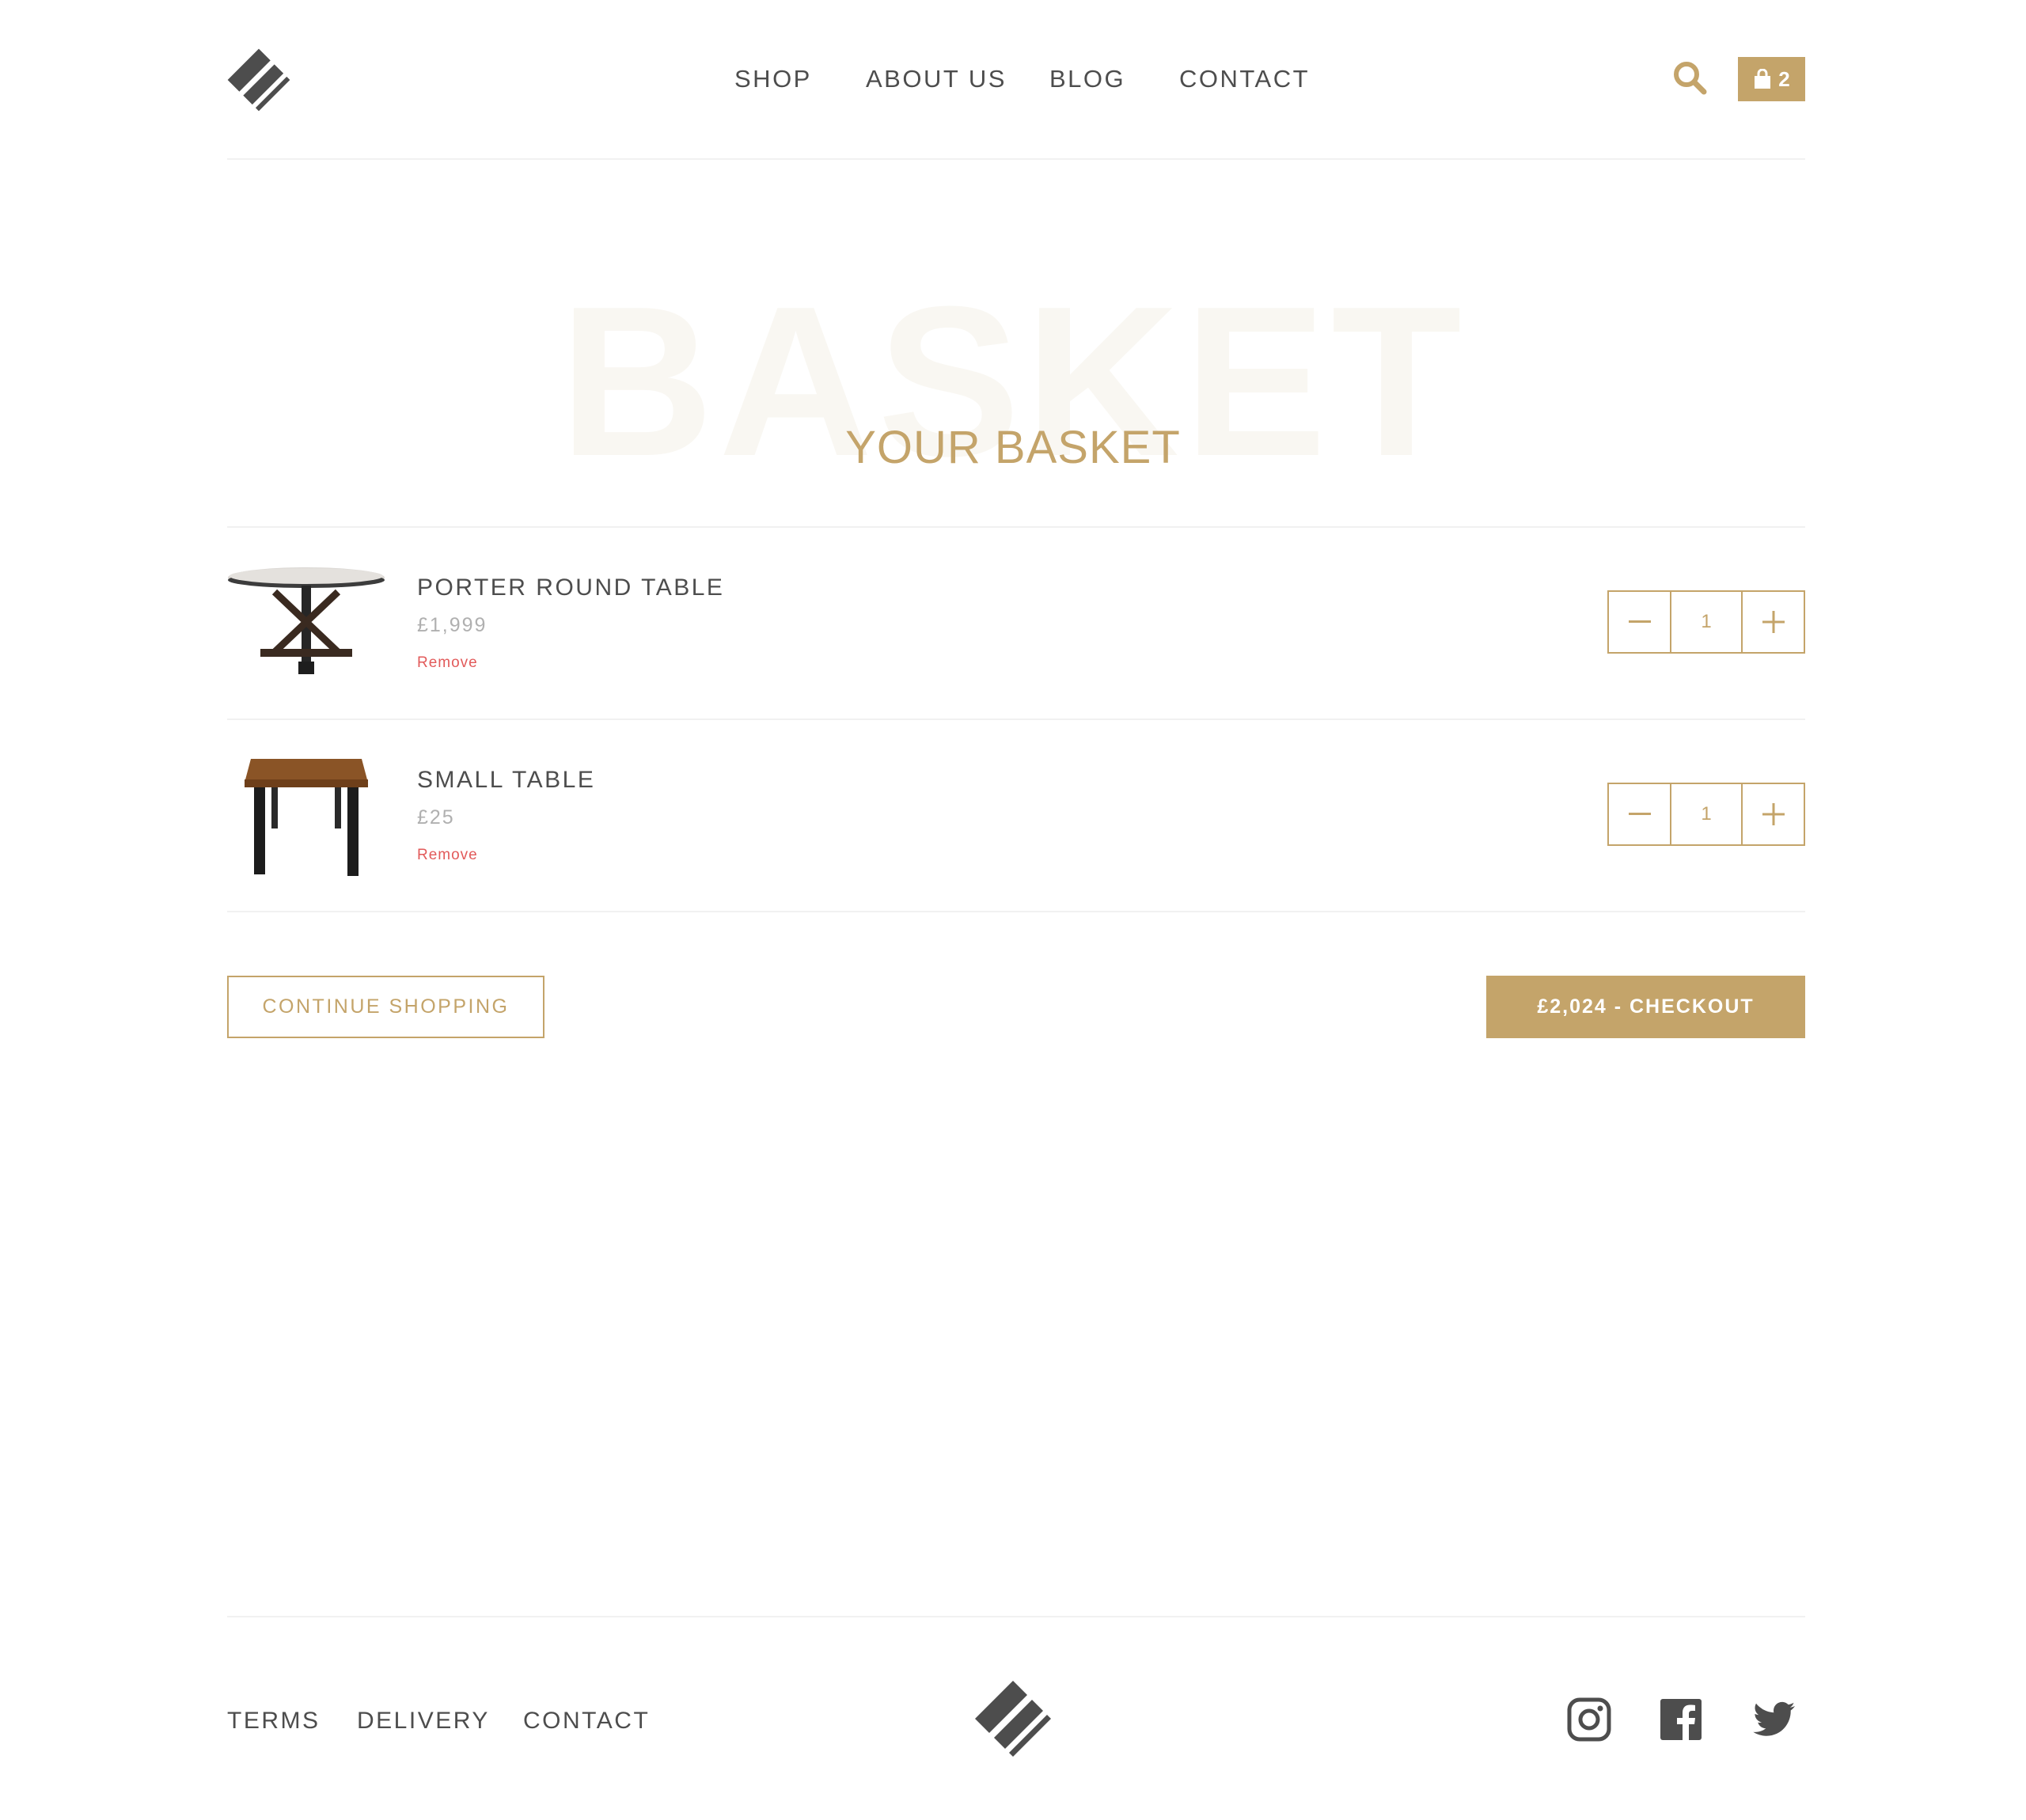 The height and width of the screenshot is (1820, 2026). I want to click on footer-divider, so click(1016, 1616).